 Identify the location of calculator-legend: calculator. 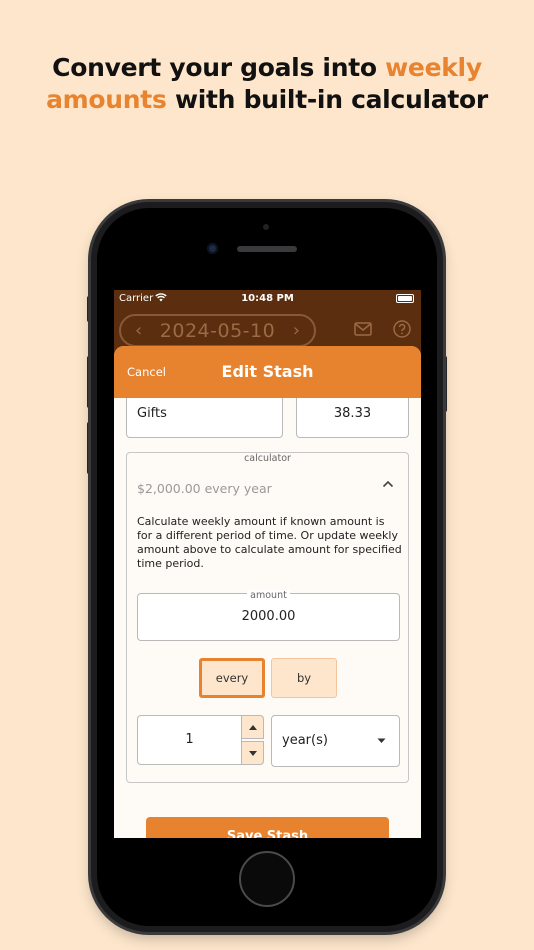
(267, 455).